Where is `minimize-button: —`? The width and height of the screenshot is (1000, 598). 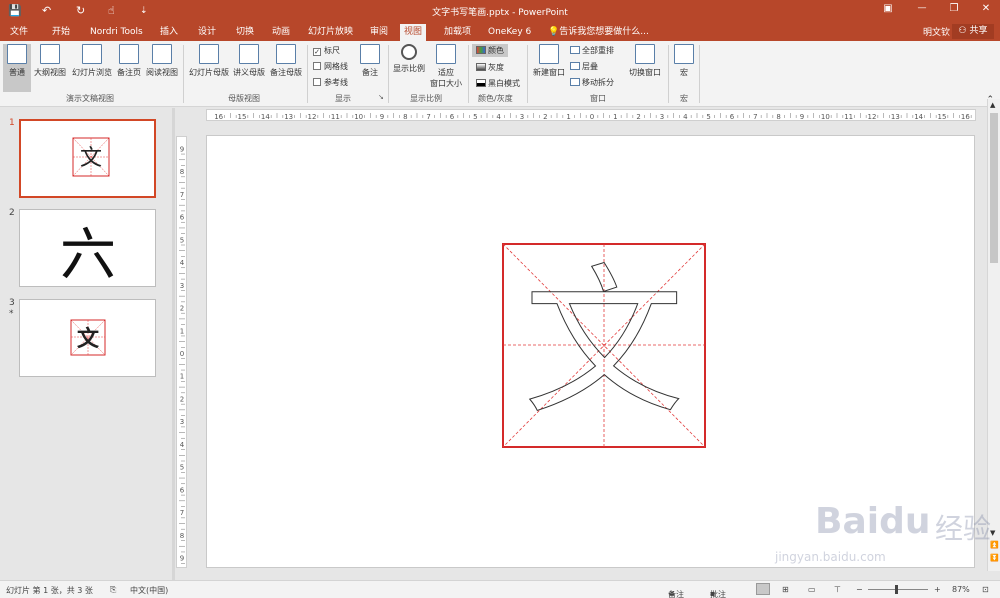
minimize-button: — is located at coordinates (922, 8).